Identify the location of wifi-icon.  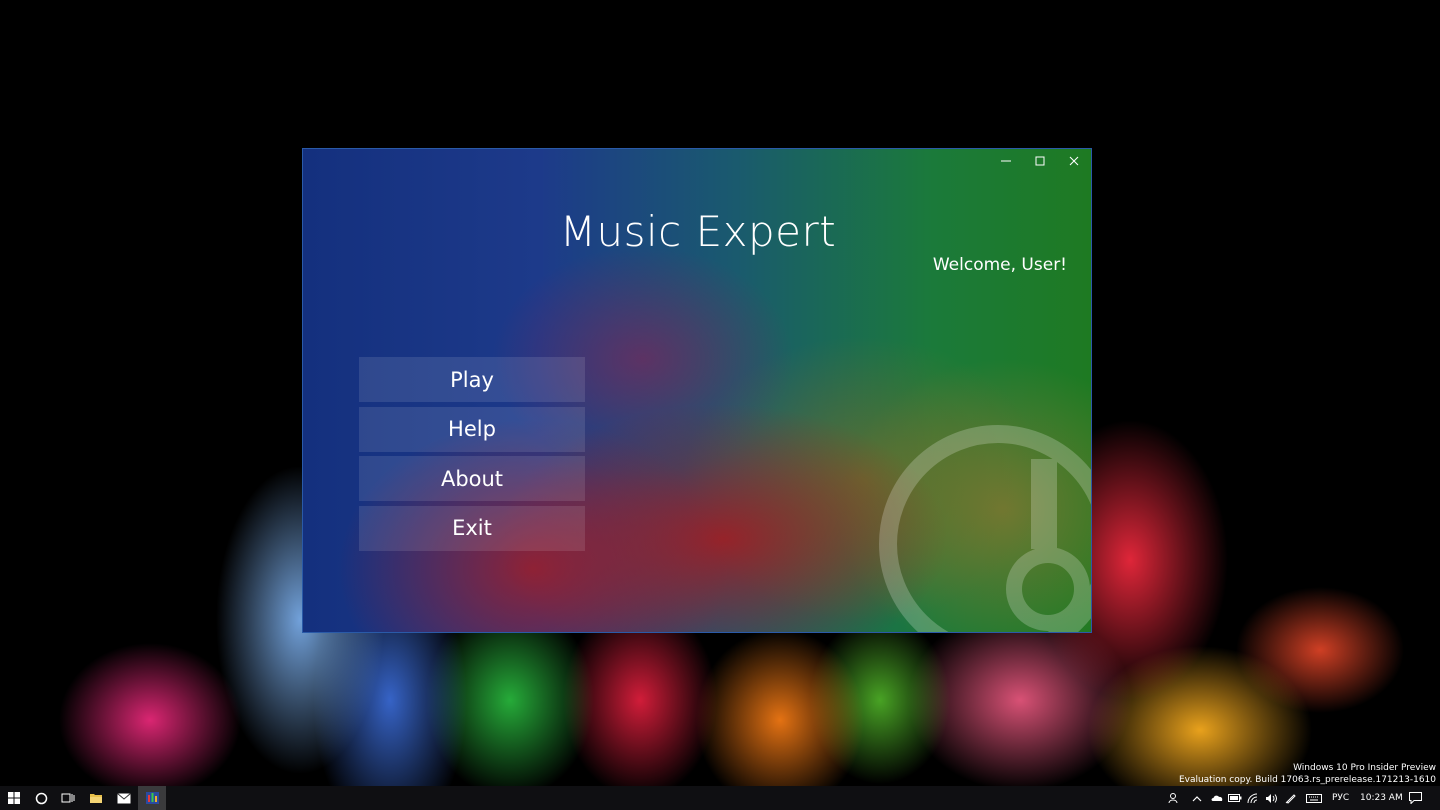
(1252, 798).